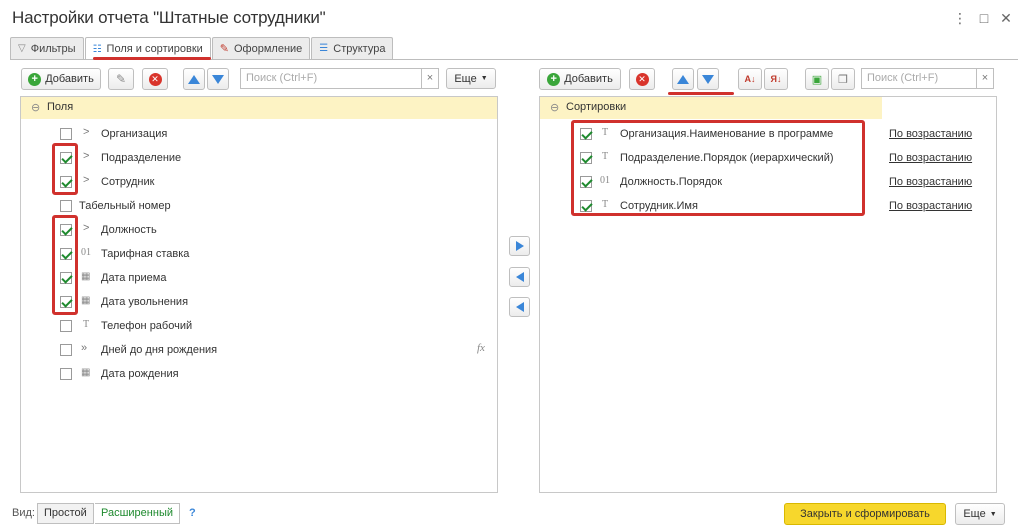 Image resolution: width=1024 pixels, height=531 pixels. What do you see at coordinates (137, 513) in the screenshot?
I see `view-advanced-button: Расширенный` at bounding box center [137, 513].